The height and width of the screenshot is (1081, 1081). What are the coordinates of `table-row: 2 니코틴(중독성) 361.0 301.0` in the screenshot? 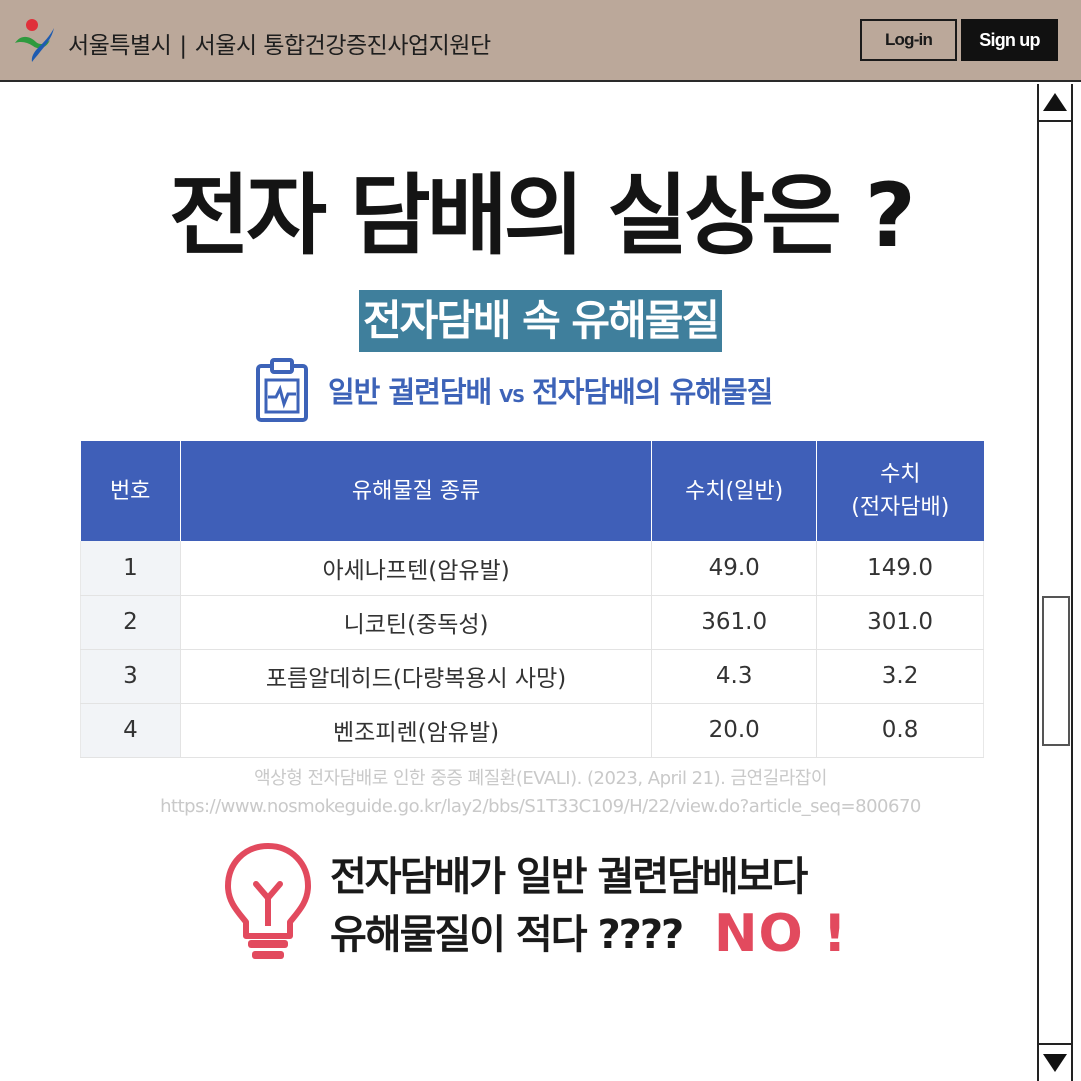 It's located at (532, 622).